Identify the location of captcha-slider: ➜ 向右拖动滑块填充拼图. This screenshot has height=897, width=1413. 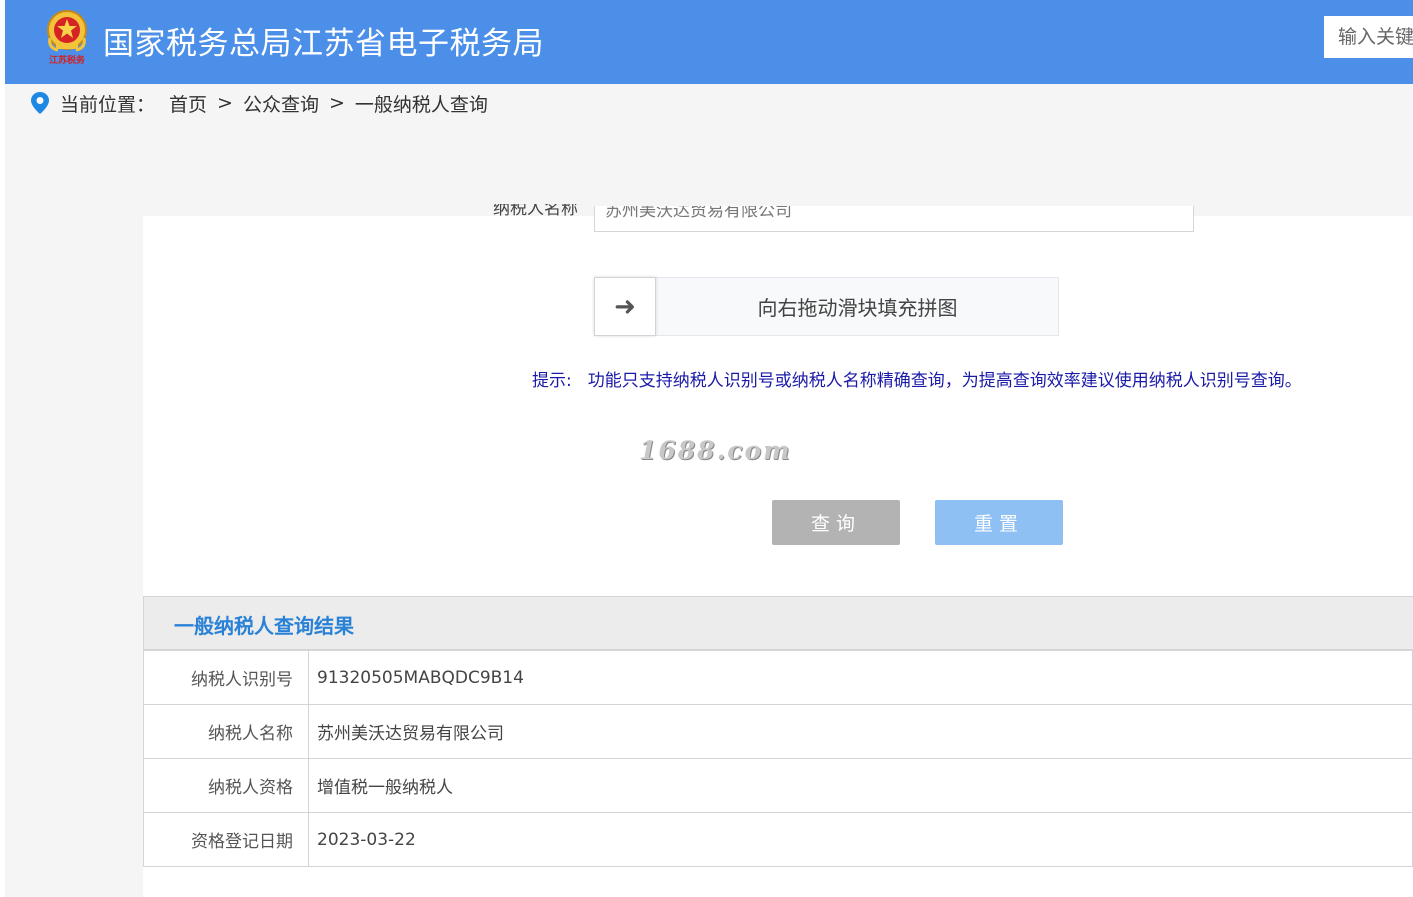
(826, 306).